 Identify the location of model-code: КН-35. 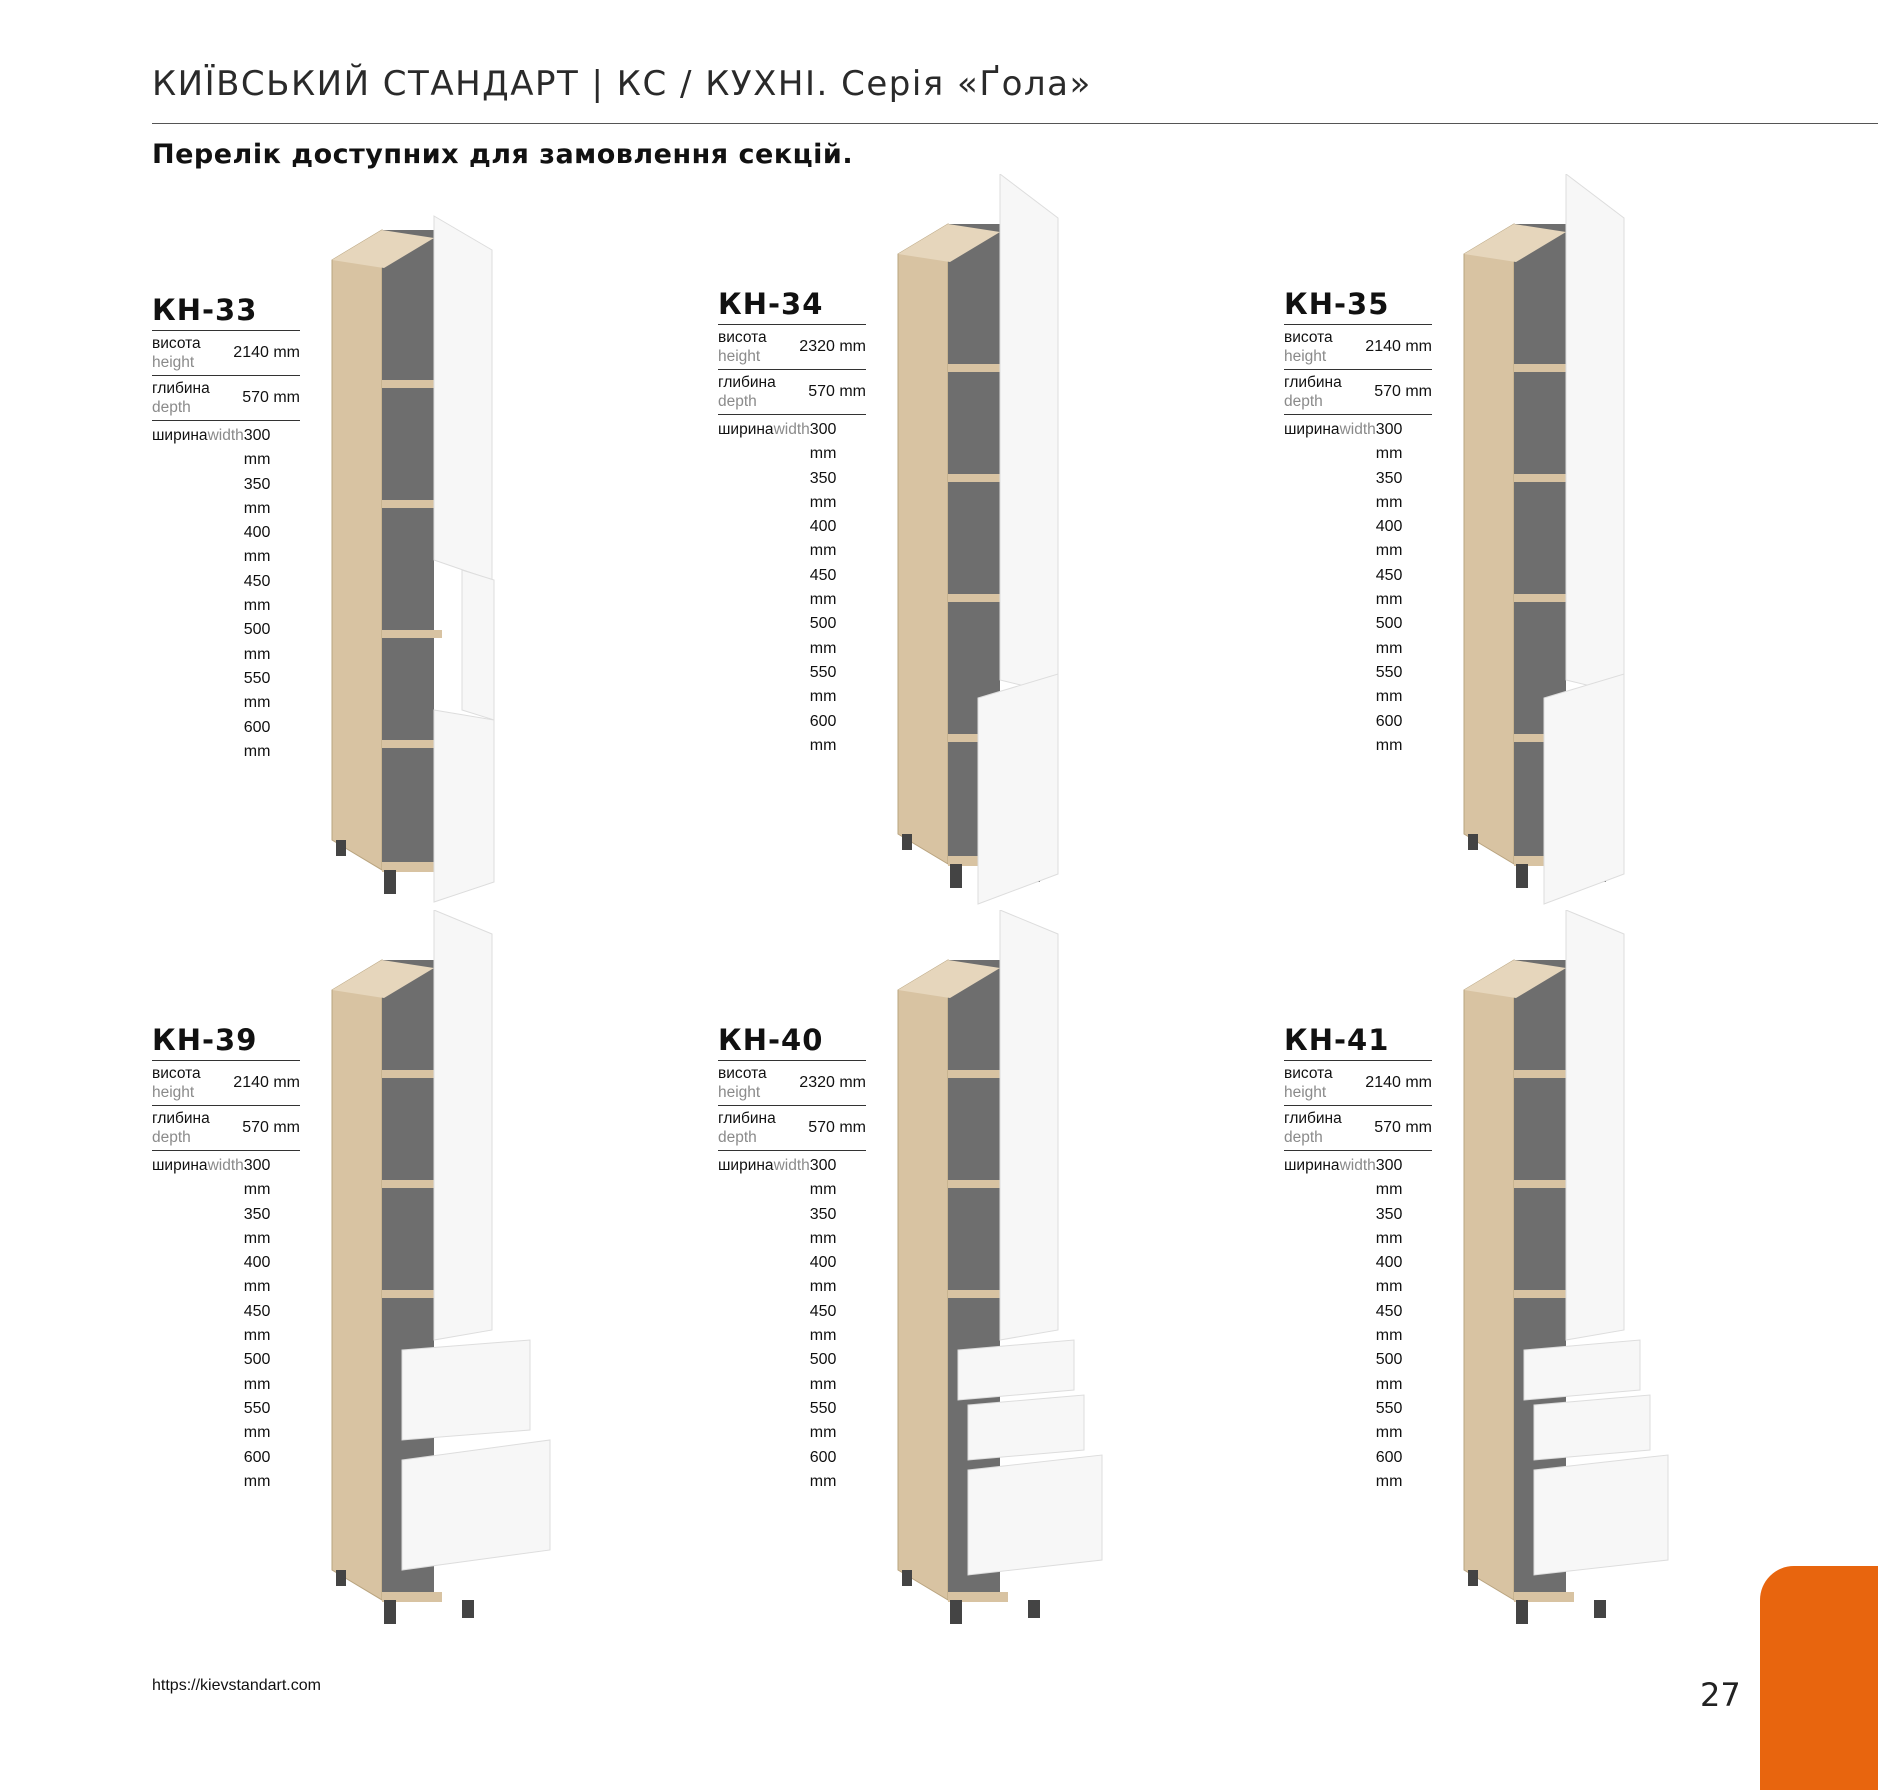
(1337, 304).